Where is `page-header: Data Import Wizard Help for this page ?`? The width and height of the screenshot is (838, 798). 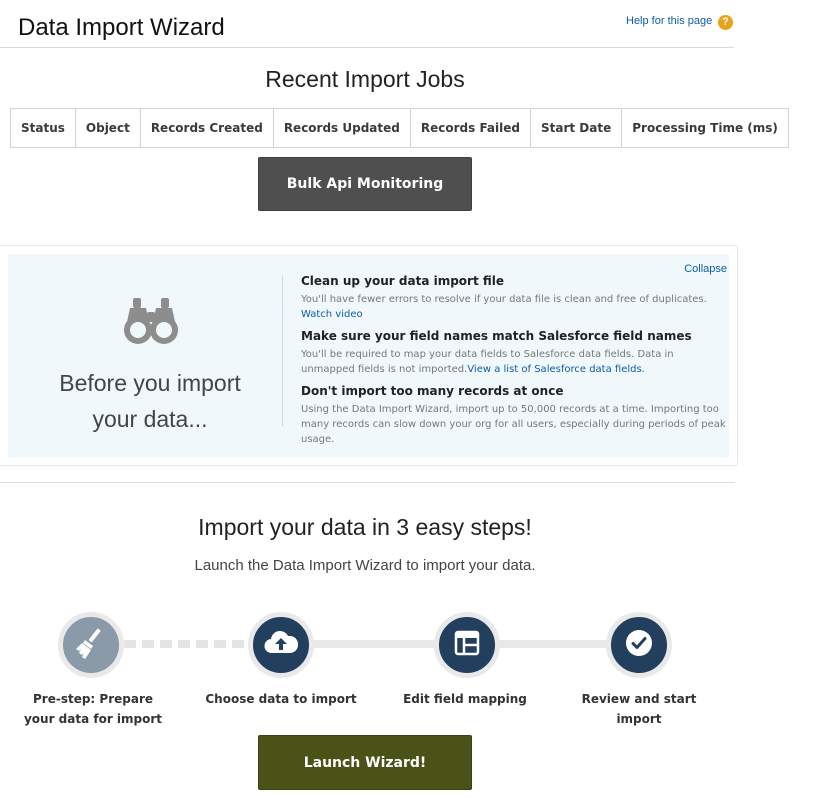
page-header: Data Import Wizard Help for this page ? is located at coordinates (367, 24).